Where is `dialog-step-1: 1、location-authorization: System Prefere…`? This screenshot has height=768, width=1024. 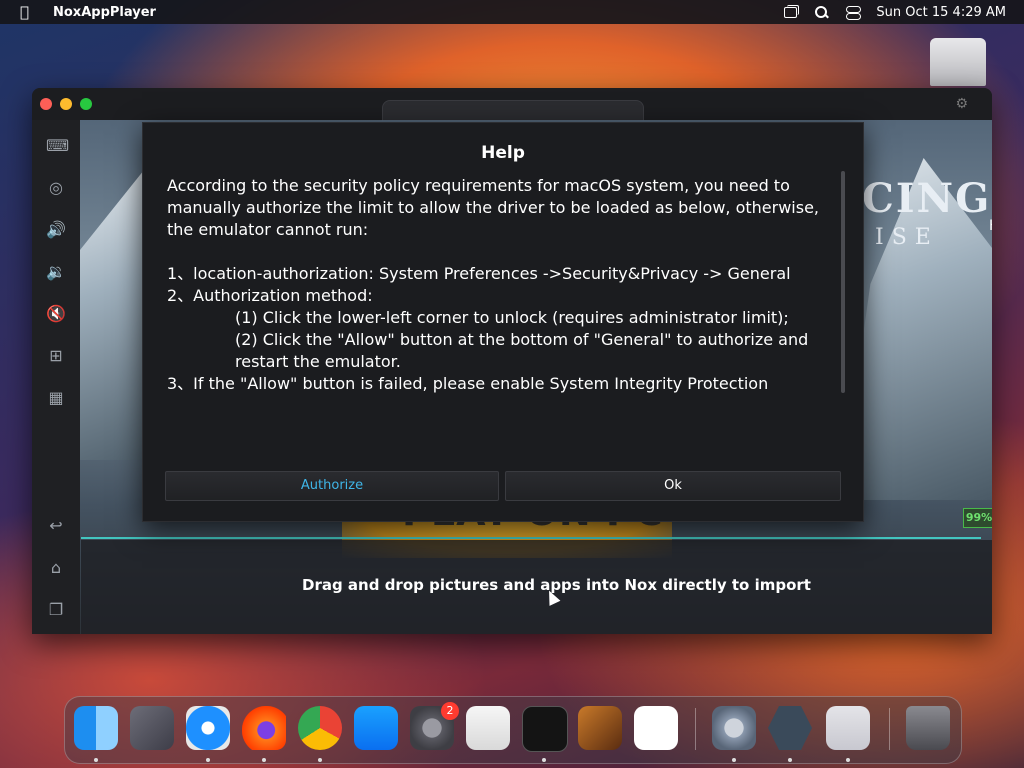
dialog-step-1: 1、location-authorization: System Prefere… is located at coordinates (479, 273).